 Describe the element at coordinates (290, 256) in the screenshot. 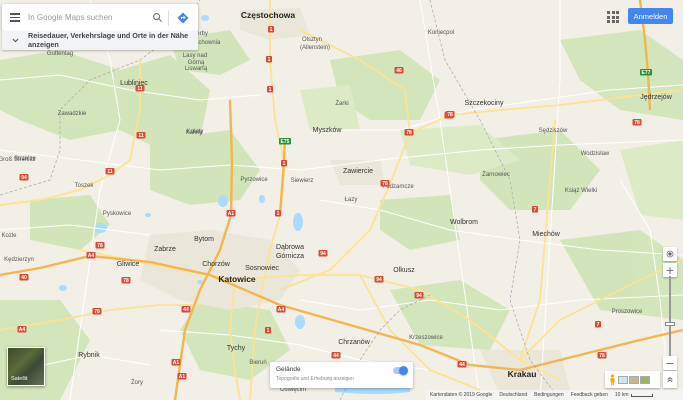

I see `place-label: Górnicza` at that location.